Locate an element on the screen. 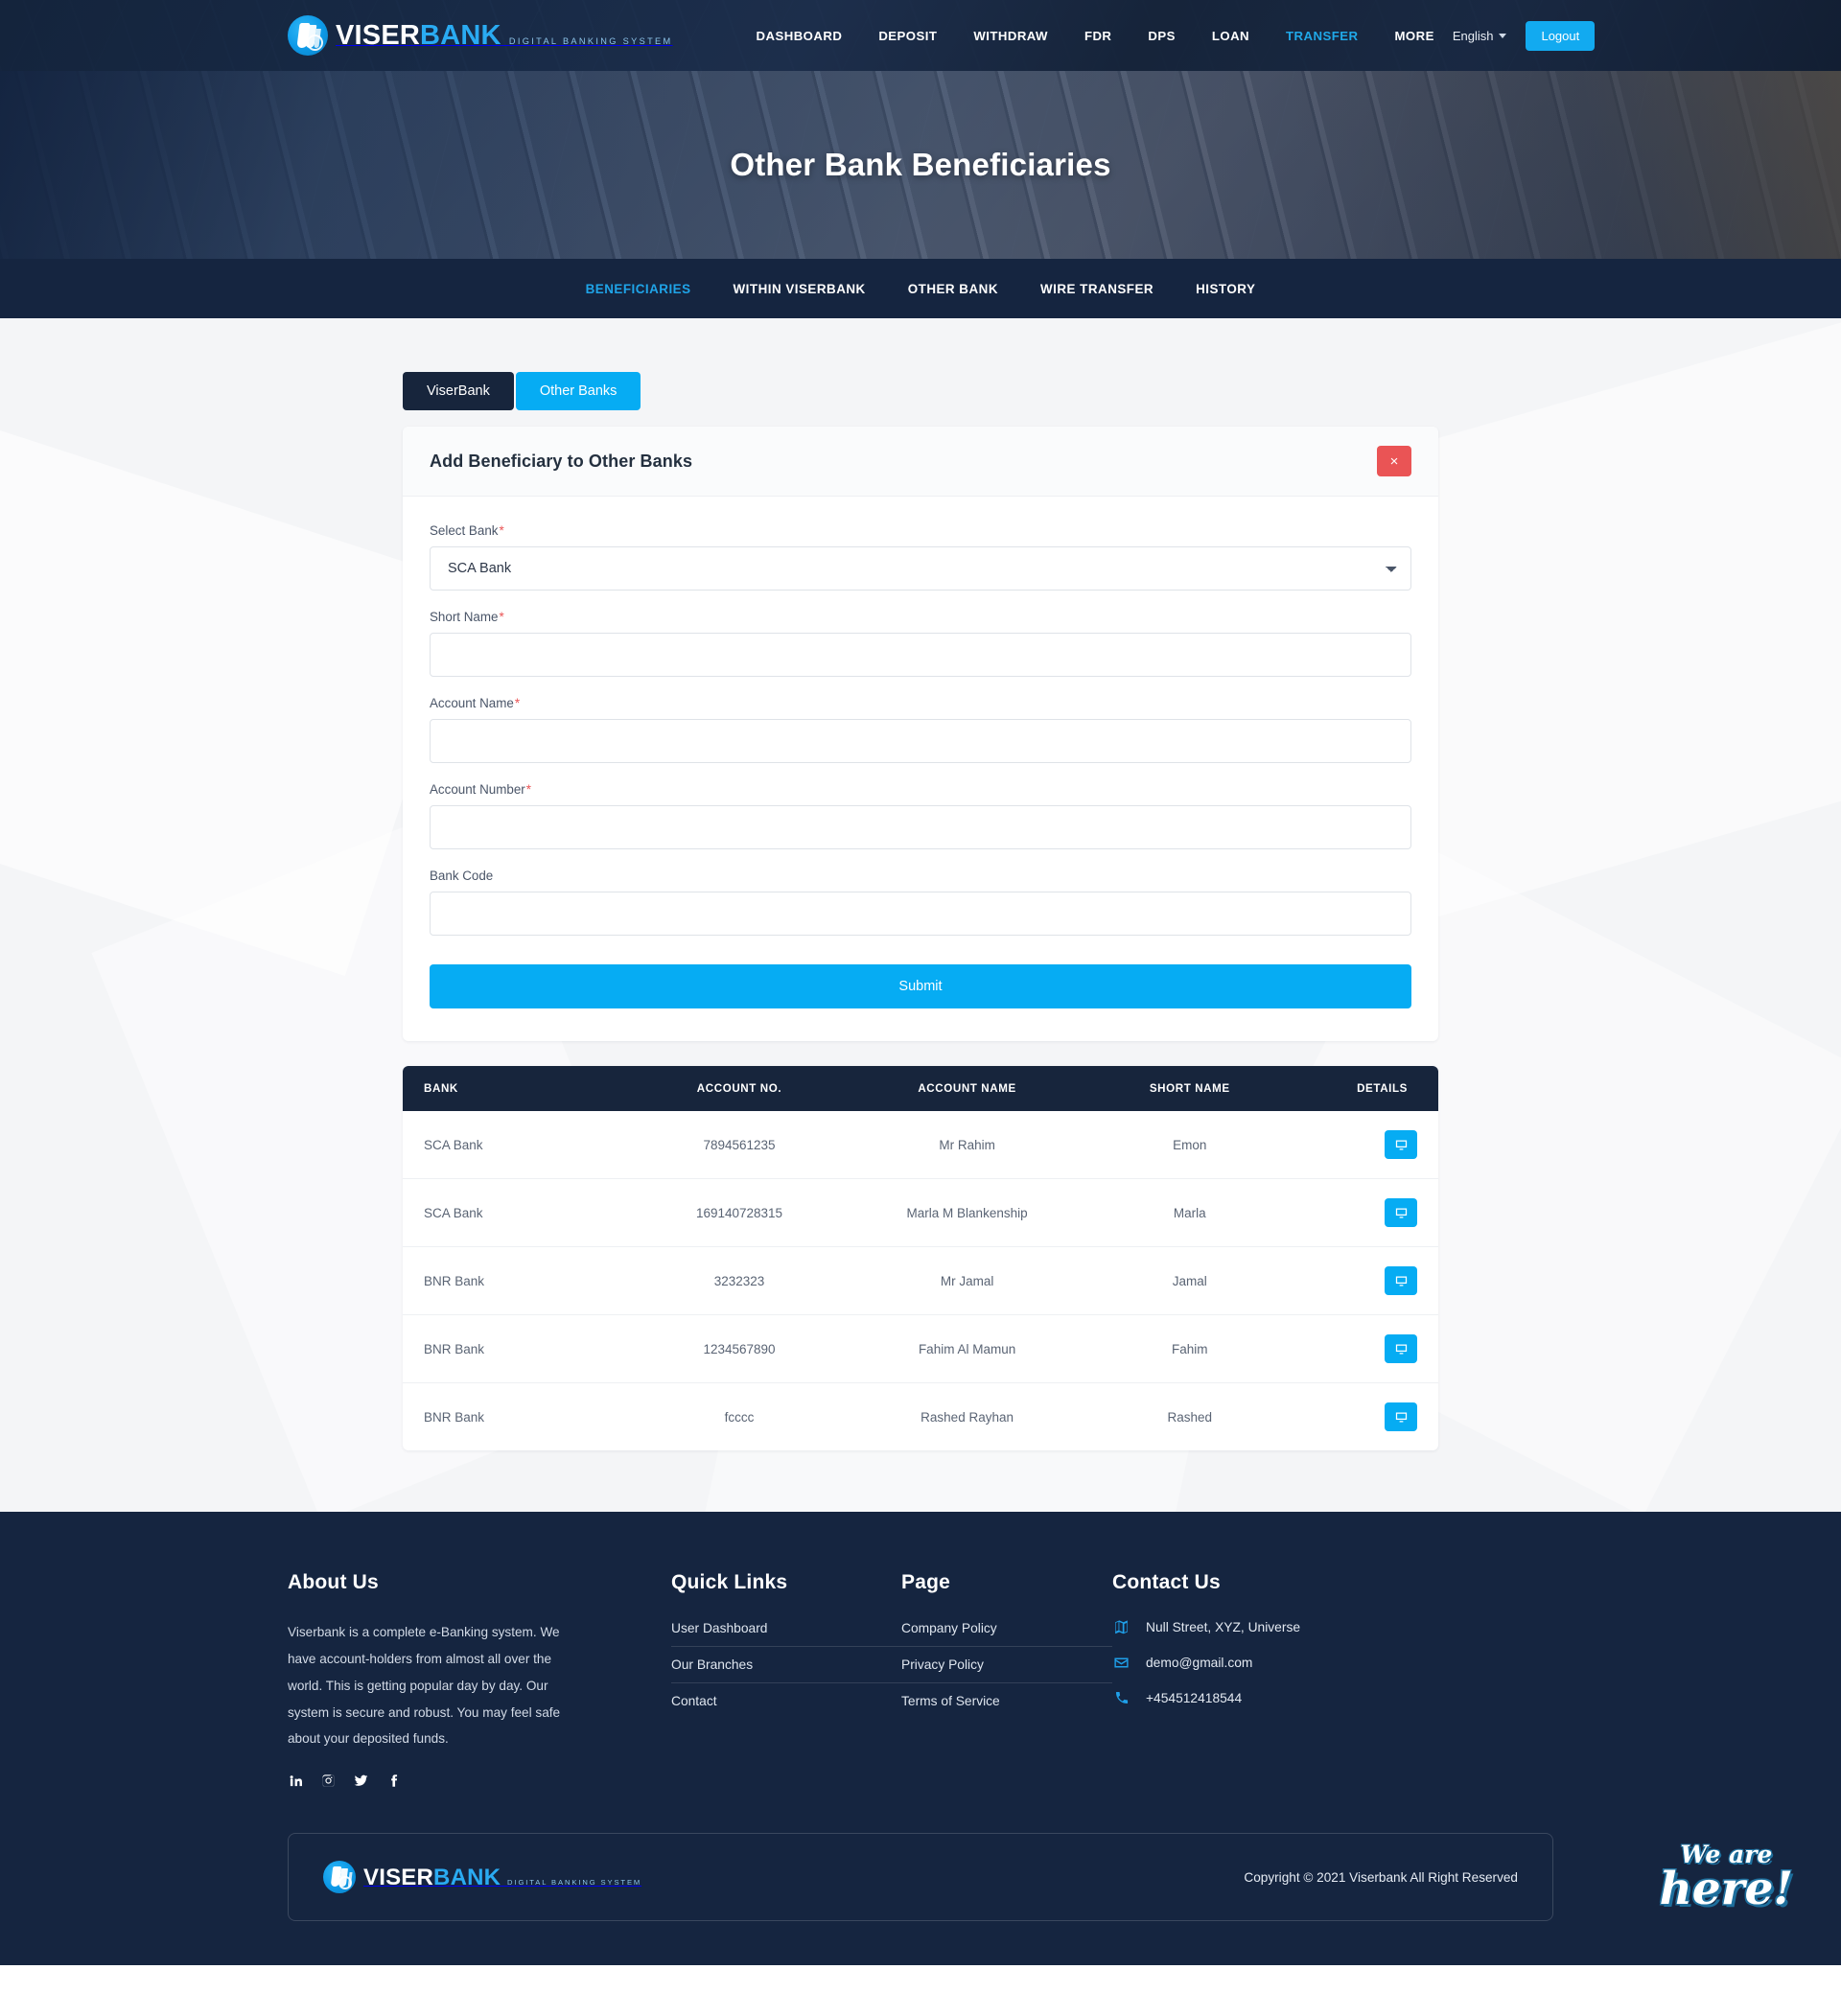 The height and width of the screenshot is (2016, 1841). twitter-icon is located at coordinates (360, 1780).